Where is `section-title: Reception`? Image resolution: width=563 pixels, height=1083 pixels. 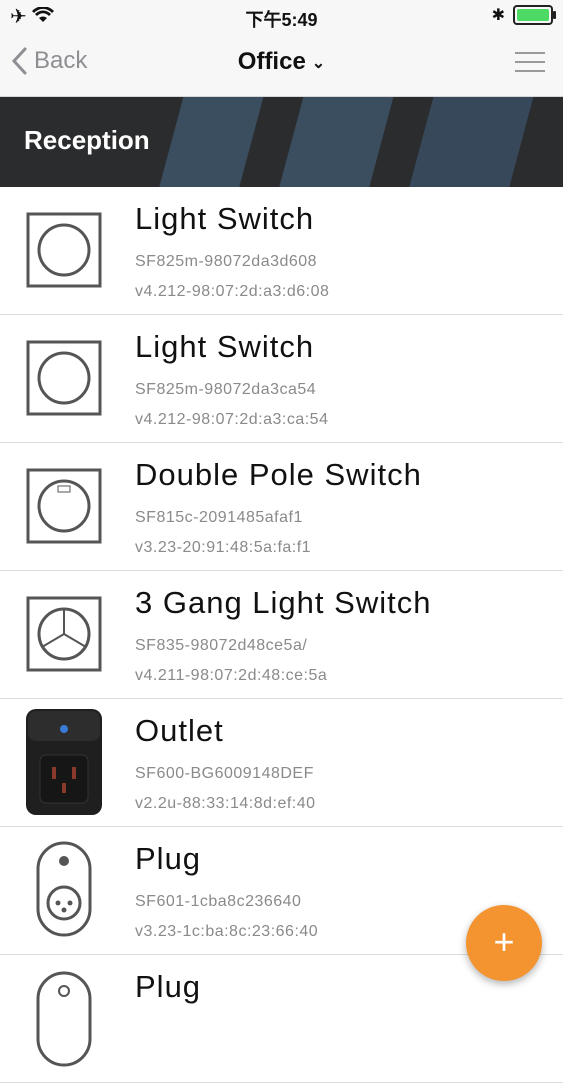
section-title: Reception is located at coordinates (87, 140).